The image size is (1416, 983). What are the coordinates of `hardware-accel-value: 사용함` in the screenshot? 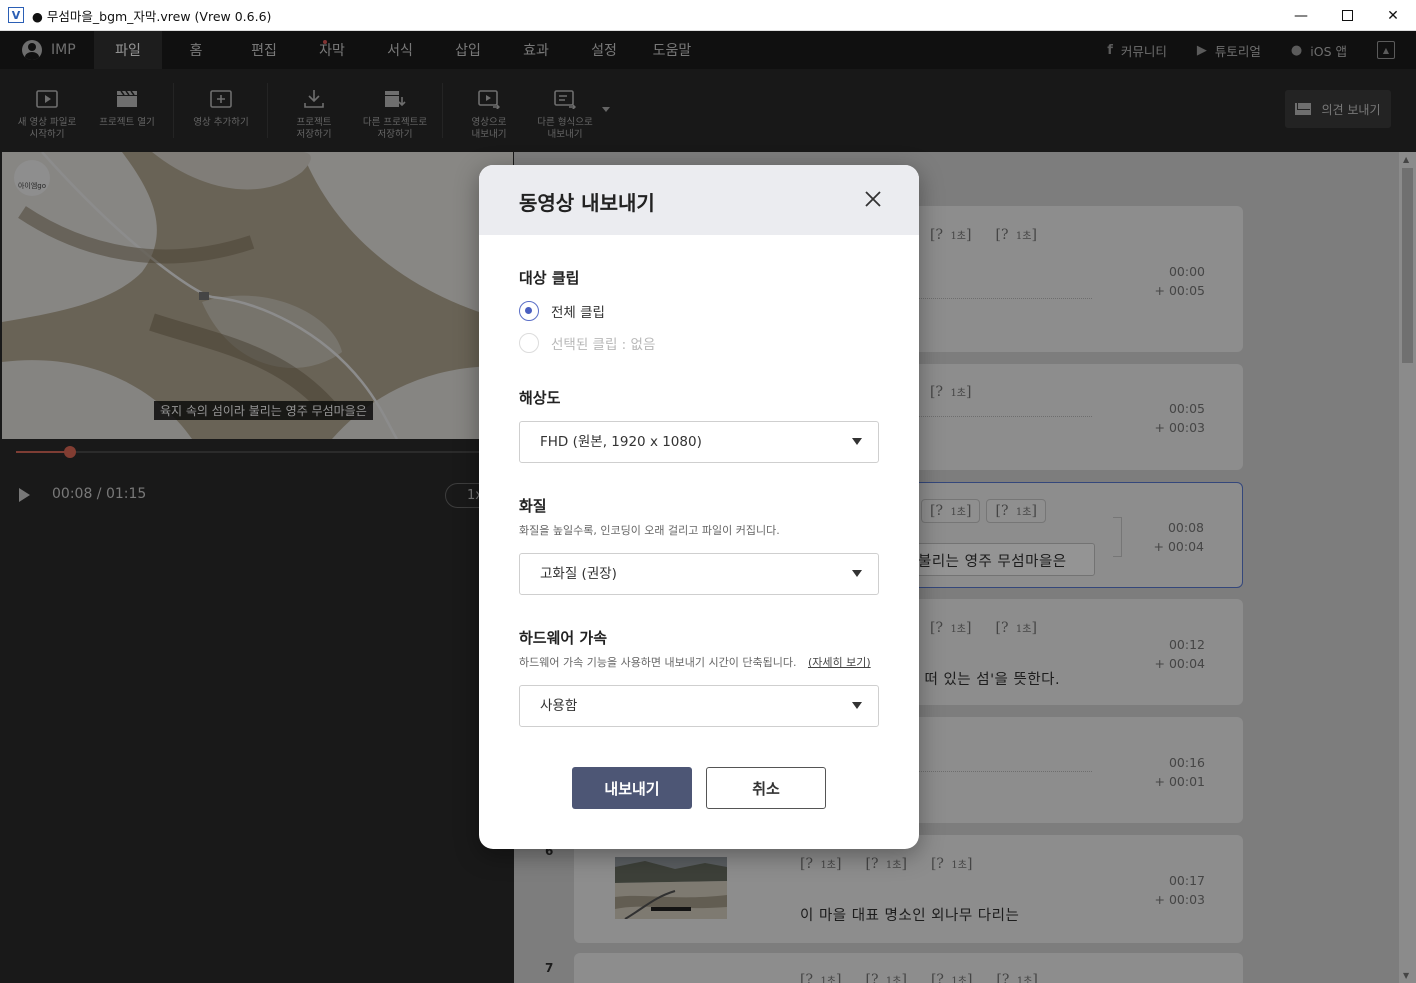 It's located at (559, 706).